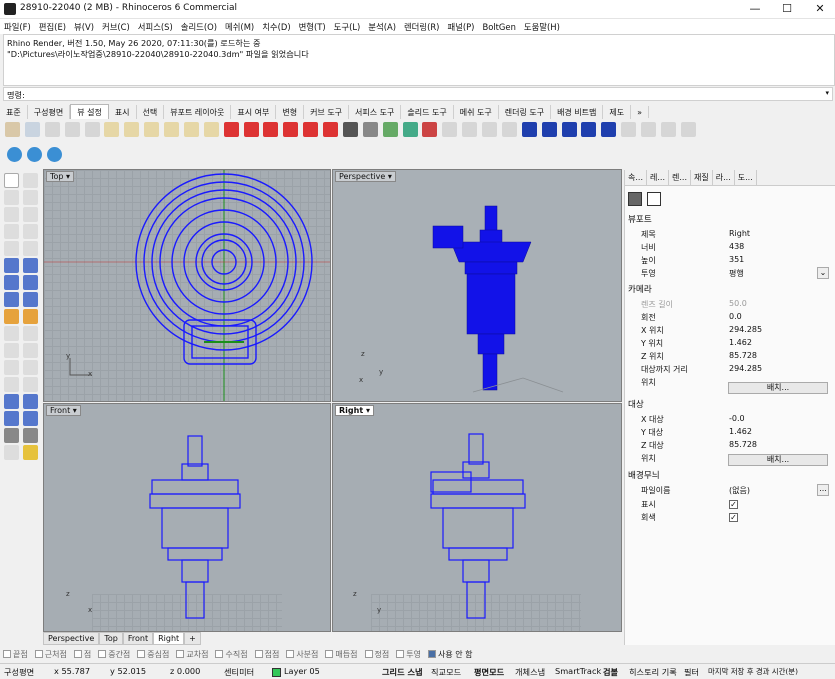  Describe the element at coordinates (477, 285) in the screenshot. I see `viewport-perspective: Perspective ▾ z y x` at that location.